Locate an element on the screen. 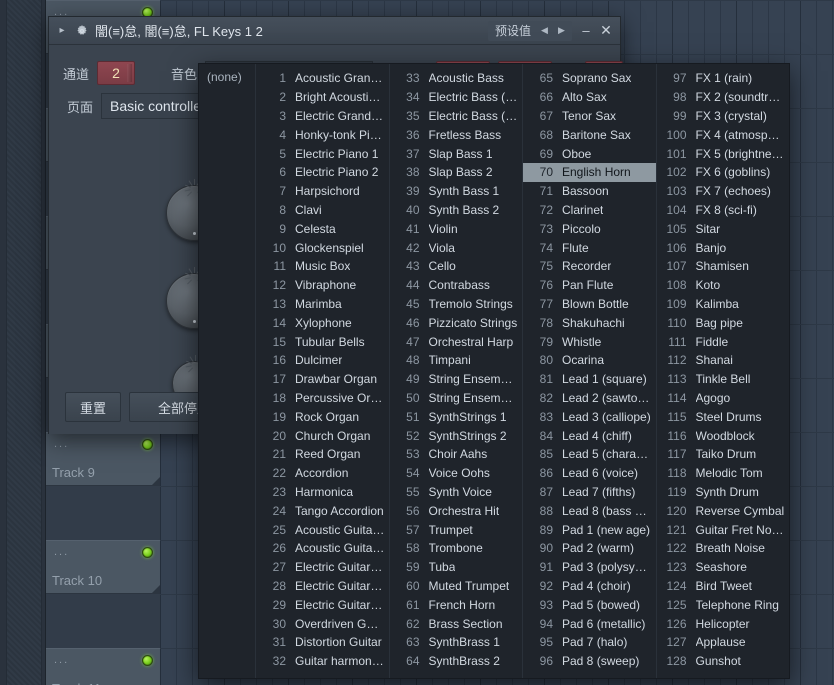 This screenshot has height=685, width=834. patch-item: 113 Tinkle Bell is located at coordinates (723, 379).